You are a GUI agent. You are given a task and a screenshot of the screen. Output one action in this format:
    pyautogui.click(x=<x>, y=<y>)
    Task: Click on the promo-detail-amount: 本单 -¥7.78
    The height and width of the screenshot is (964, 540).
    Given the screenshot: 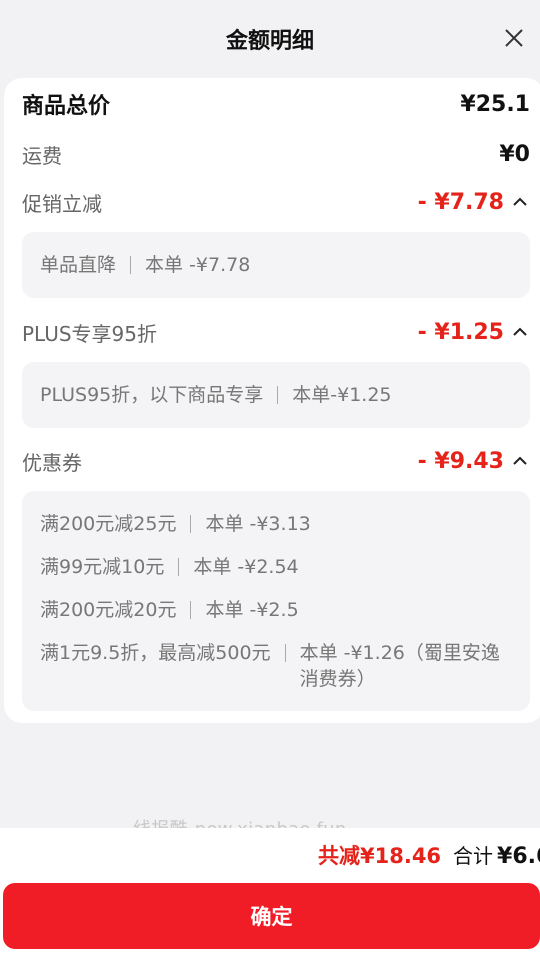 What is the action you would take?
    pyautogui.click(x=198, y=265)
    